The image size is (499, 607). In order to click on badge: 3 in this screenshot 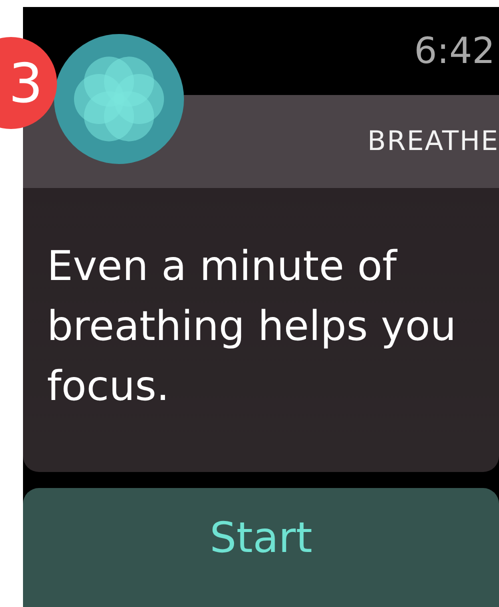, I will do `click(28, 83)`.